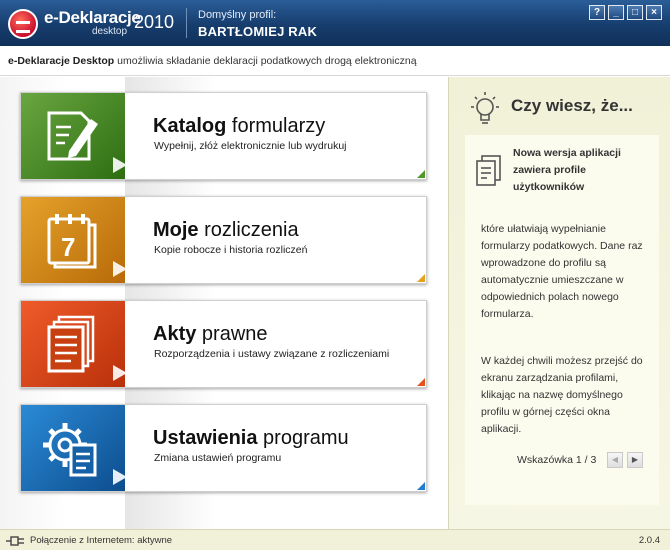 This screenshot has height=550, width=670. Describe the element at coordinates (154, 22) in the screenshot. I see `app-year: 2010` at that location.